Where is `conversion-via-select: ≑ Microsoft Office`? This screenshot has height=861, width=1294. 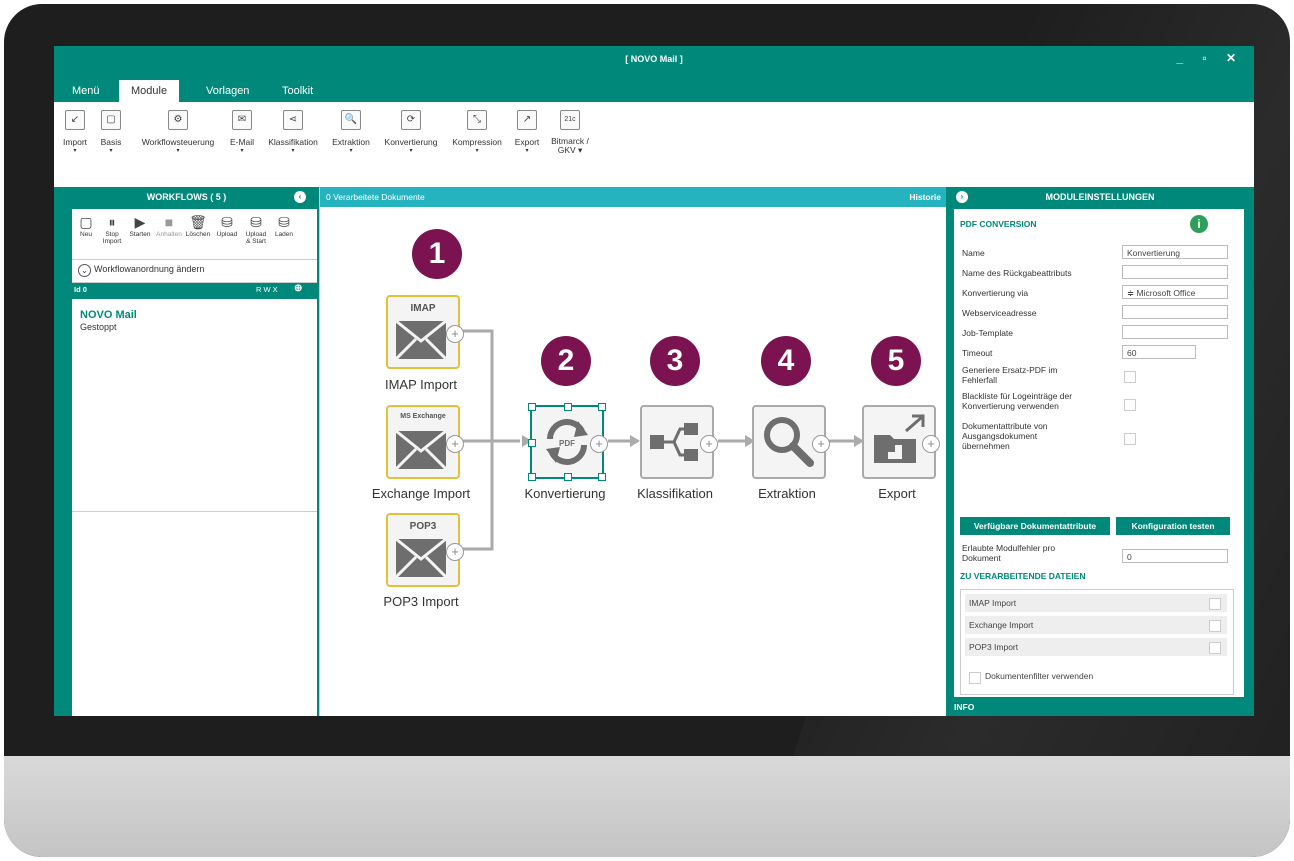
conversion-via-select: ≑ Microsoft Office is located at coordinates (1175, 292).